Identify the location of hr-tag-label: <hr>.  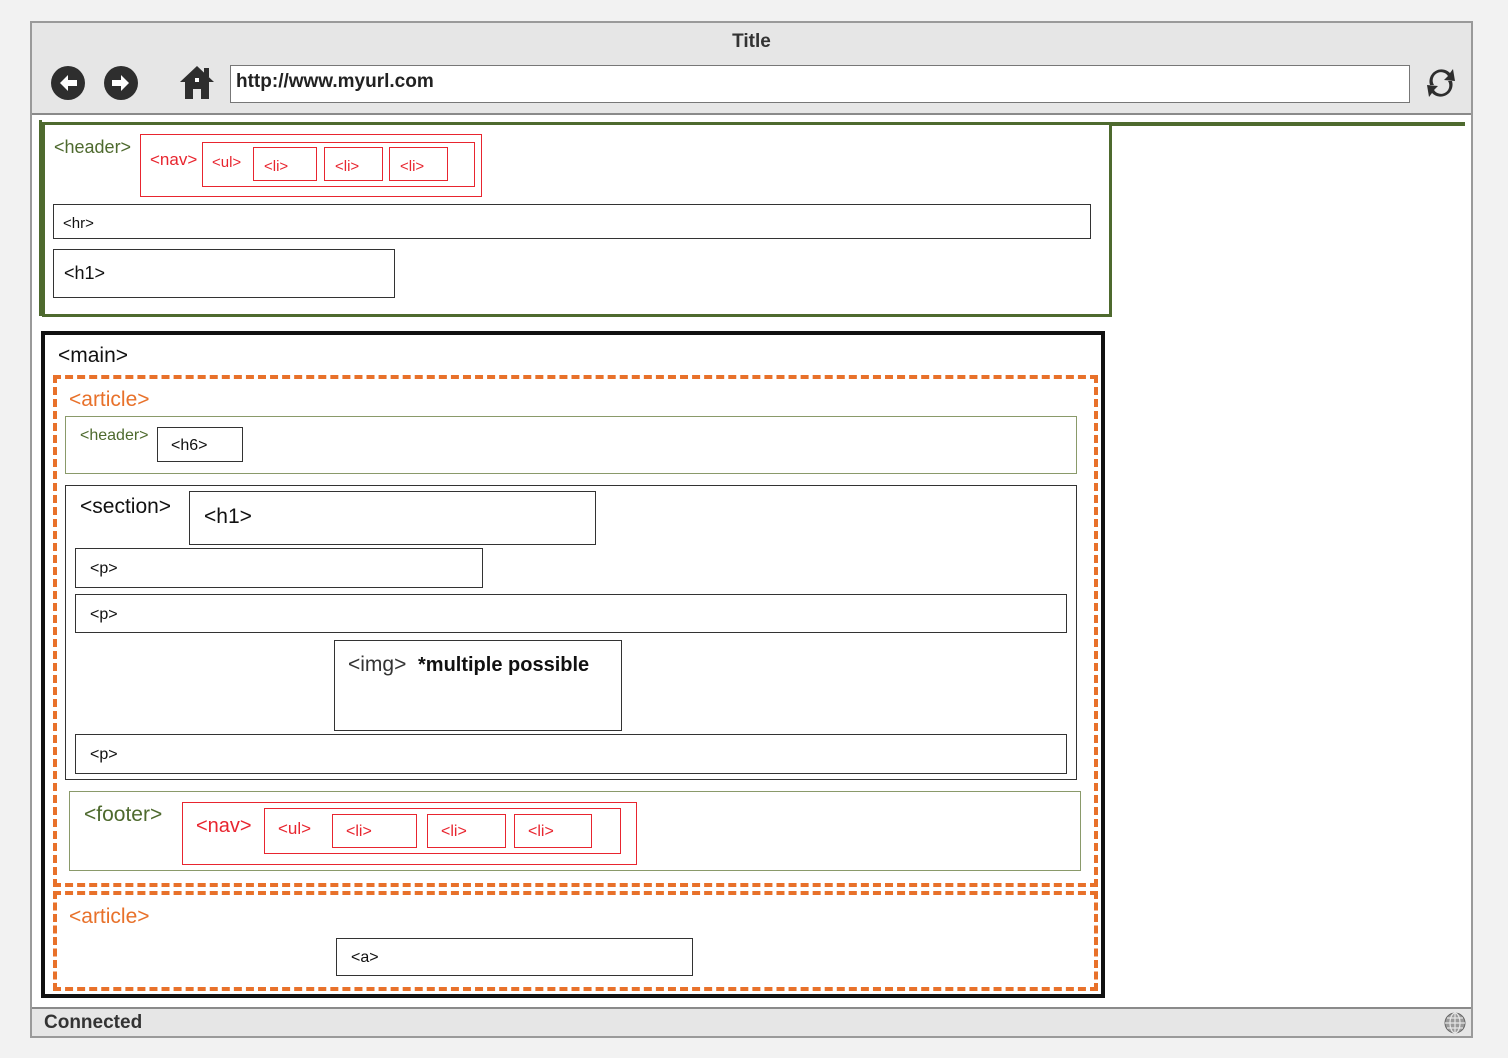
(78, 223).